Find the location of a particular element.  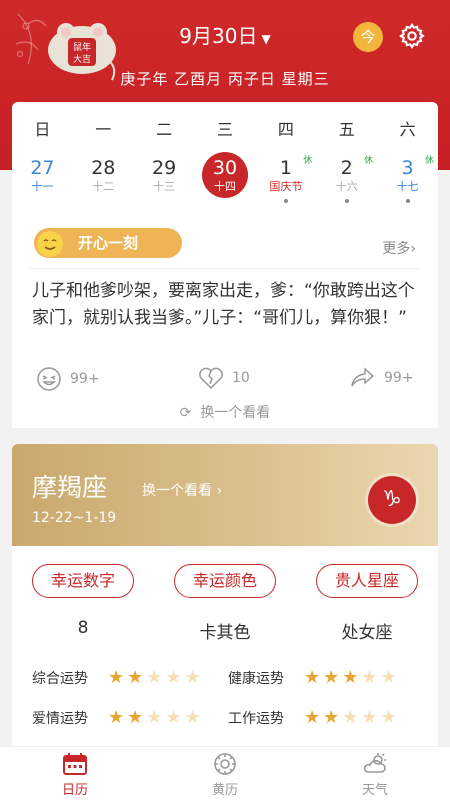

day-cell-29: 29 十三 is located at coordinates (164, 182).